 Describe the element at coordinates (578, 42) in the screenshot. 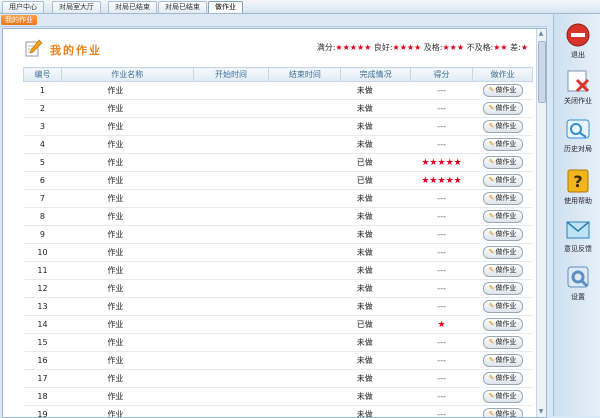

I see `sidebar-item-exit: 退出` at that location.